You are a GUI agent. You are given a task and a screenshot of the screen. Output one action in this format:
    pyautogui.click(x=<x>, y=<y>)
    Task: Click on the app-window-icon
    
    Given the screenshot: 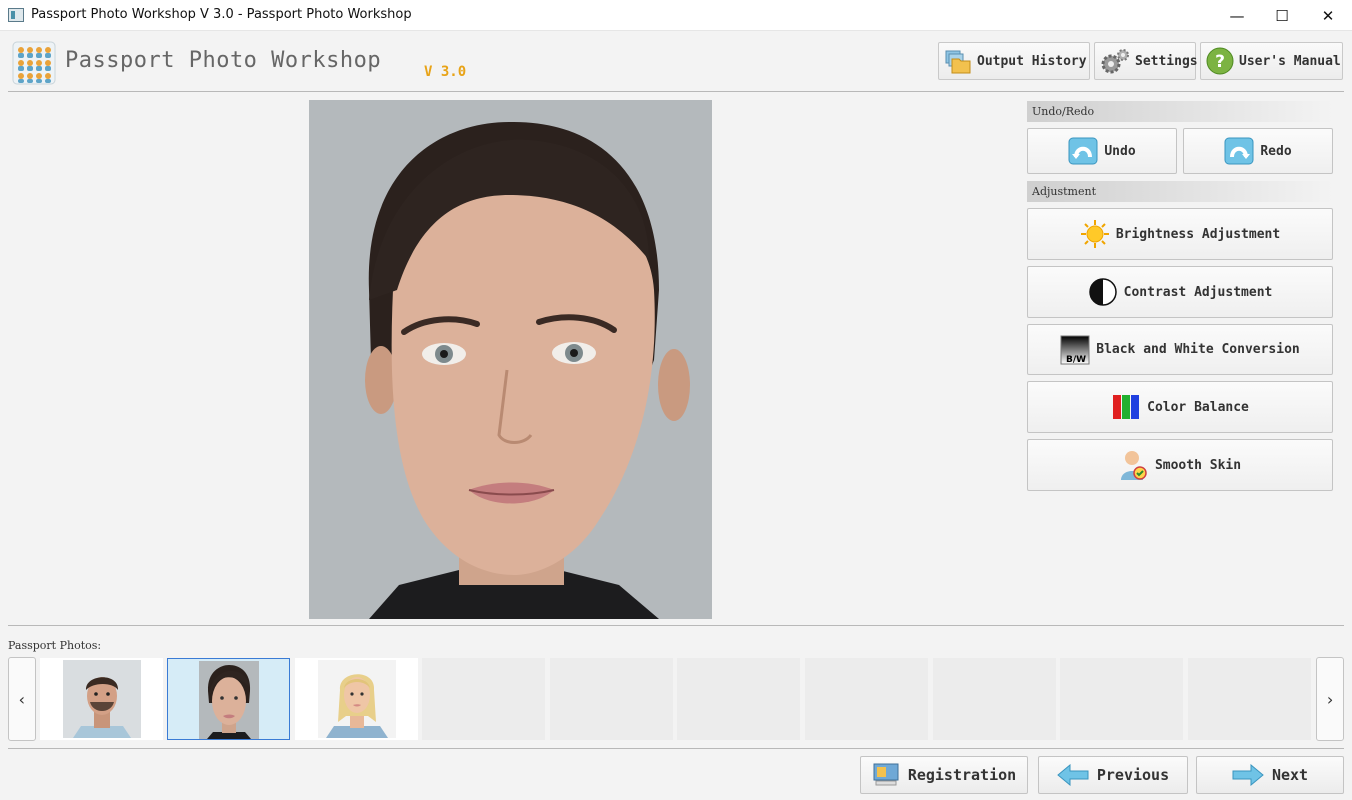 What is the action you would take?
    pyautogui.click(x=16, y=15)
    